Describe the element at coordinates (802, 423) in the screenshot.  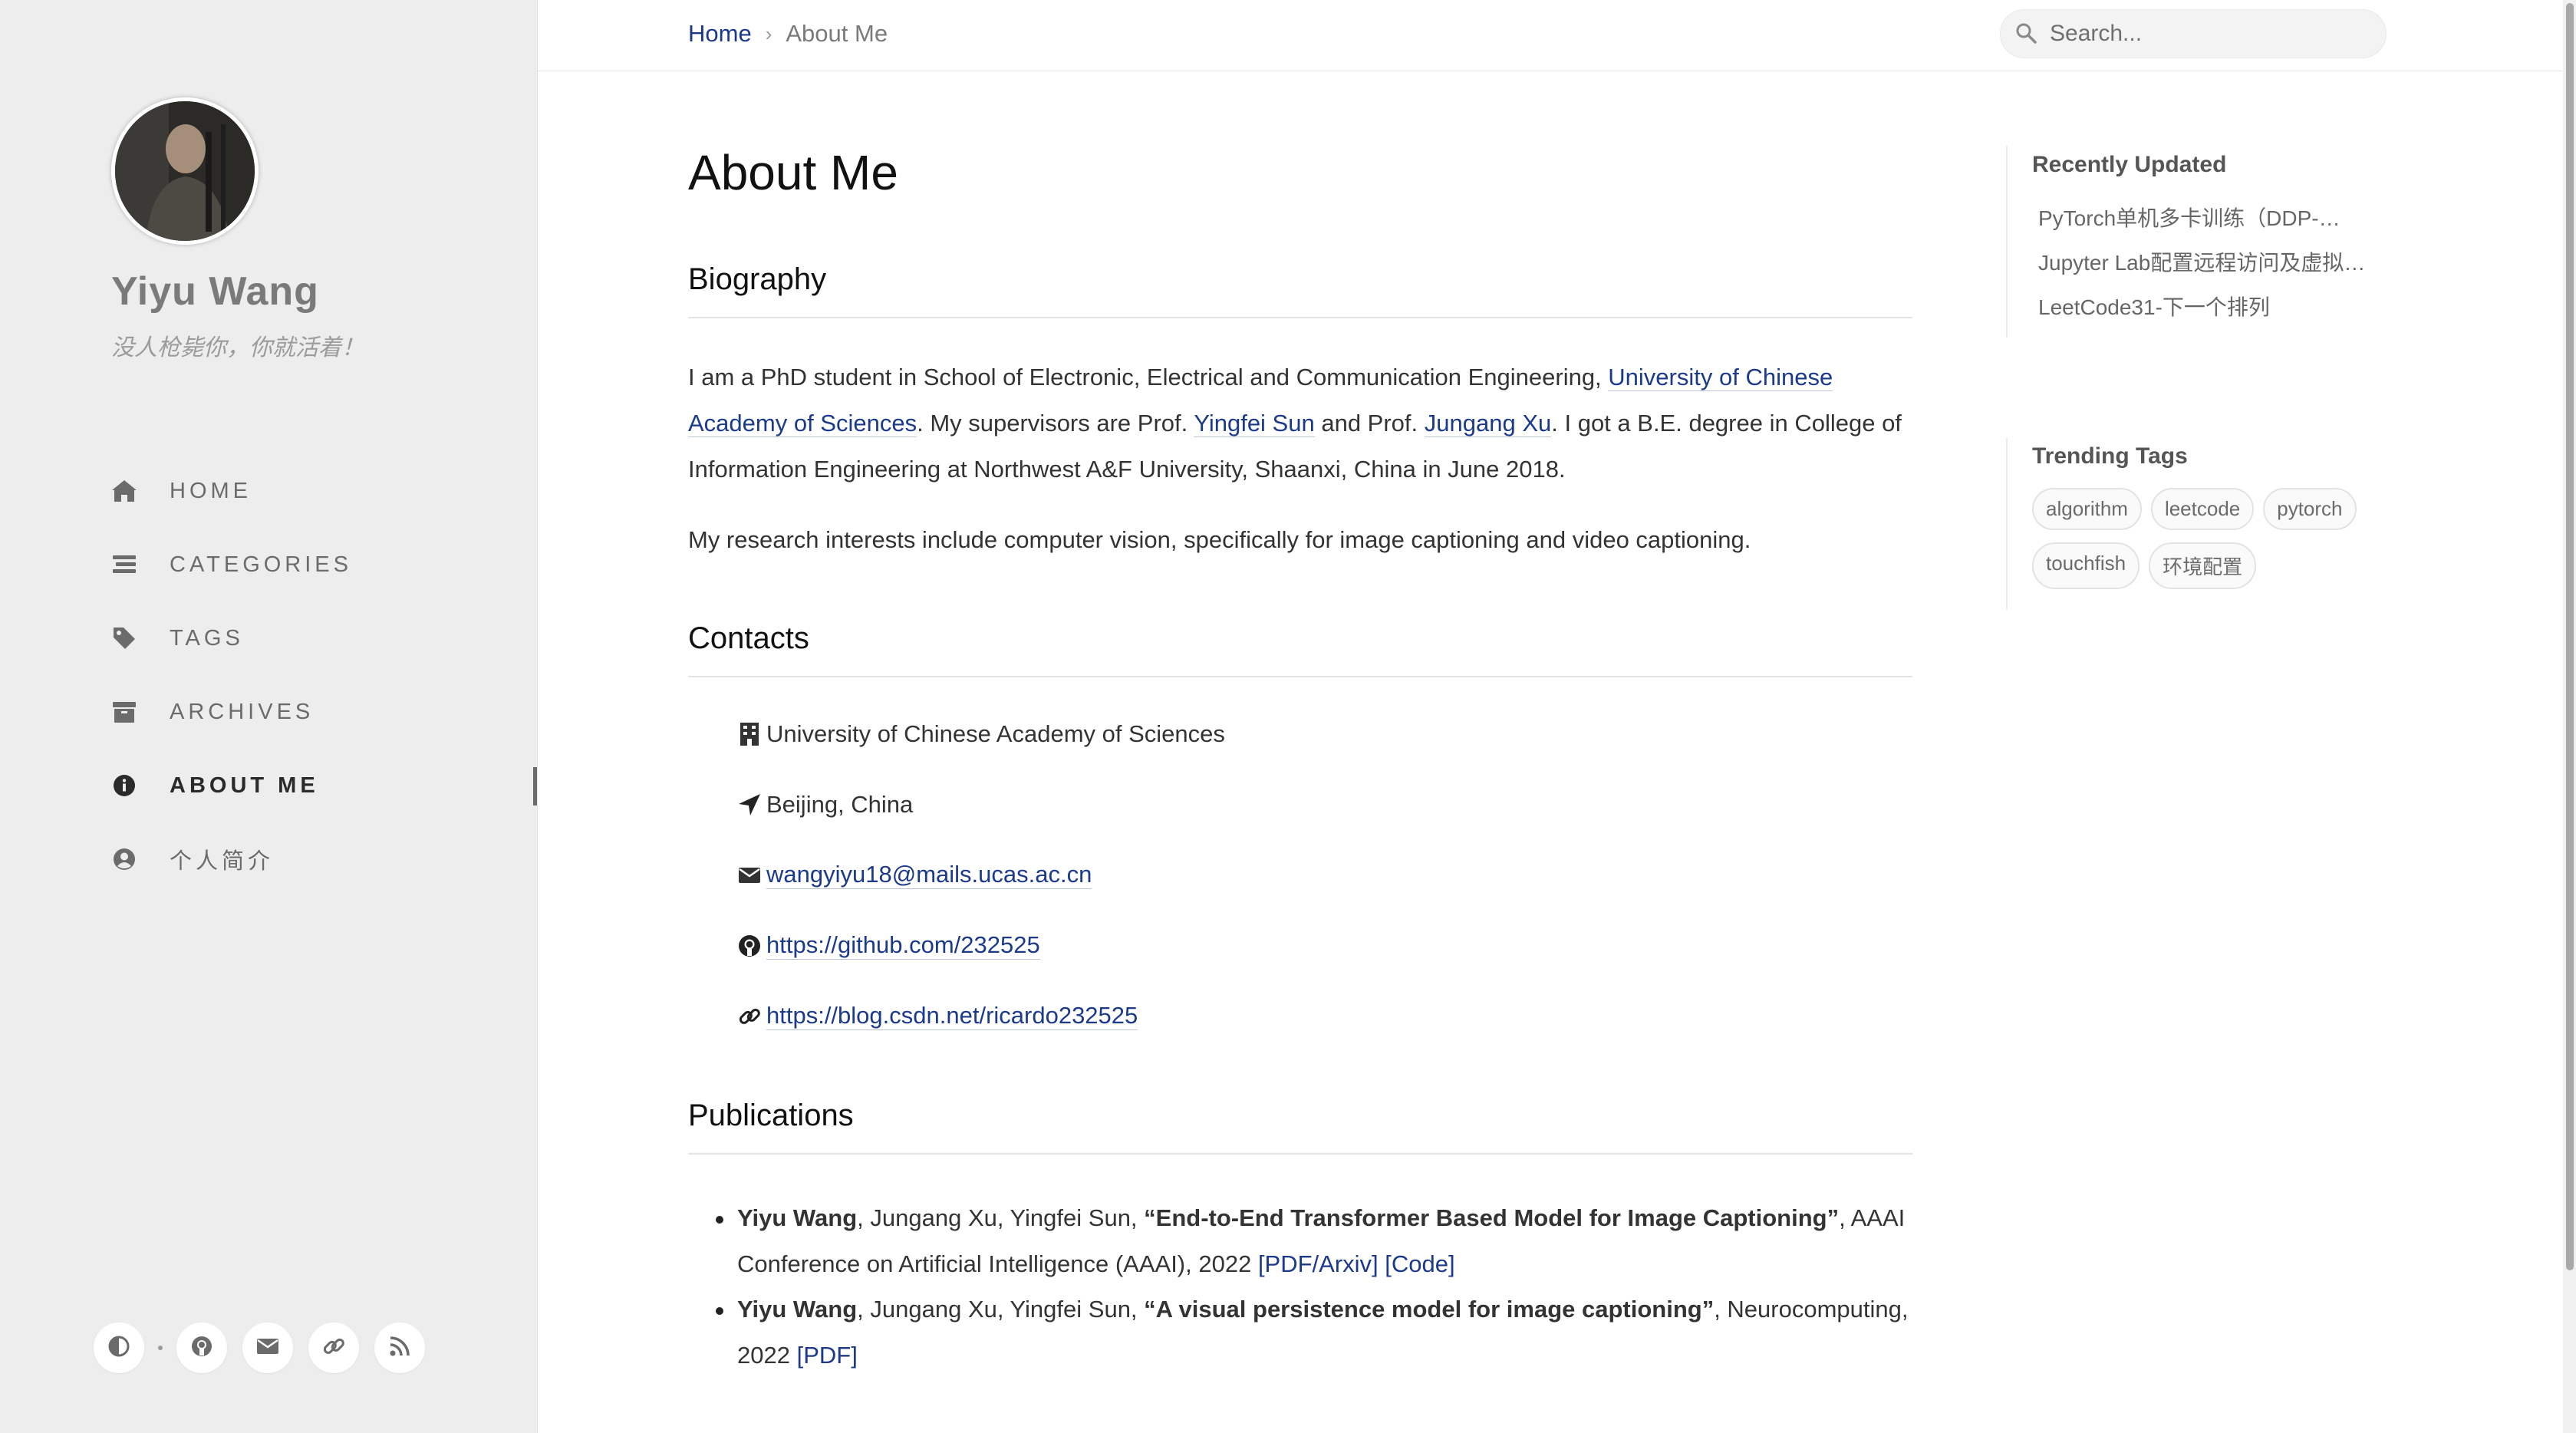
I see `ucas-link-cont: Academy of Sciences` at that location.